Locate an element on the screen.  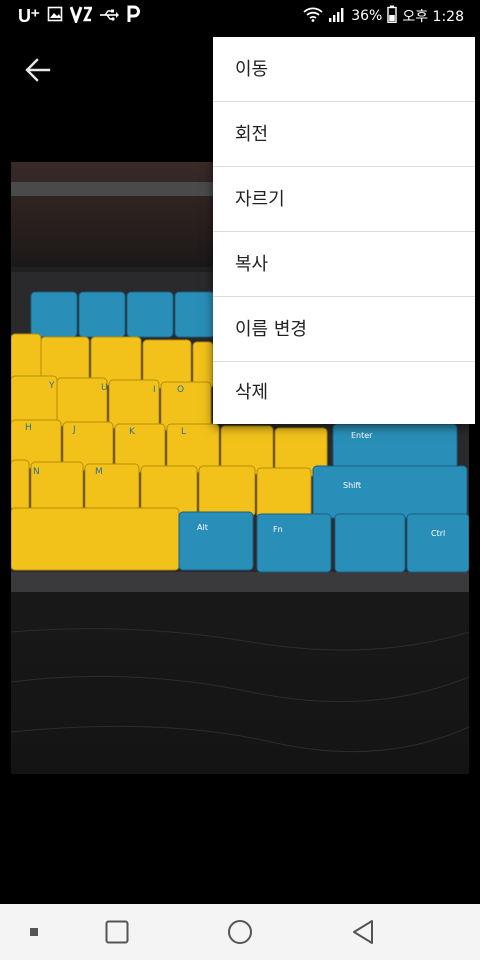
home-button is located at coordinates (240, 932).